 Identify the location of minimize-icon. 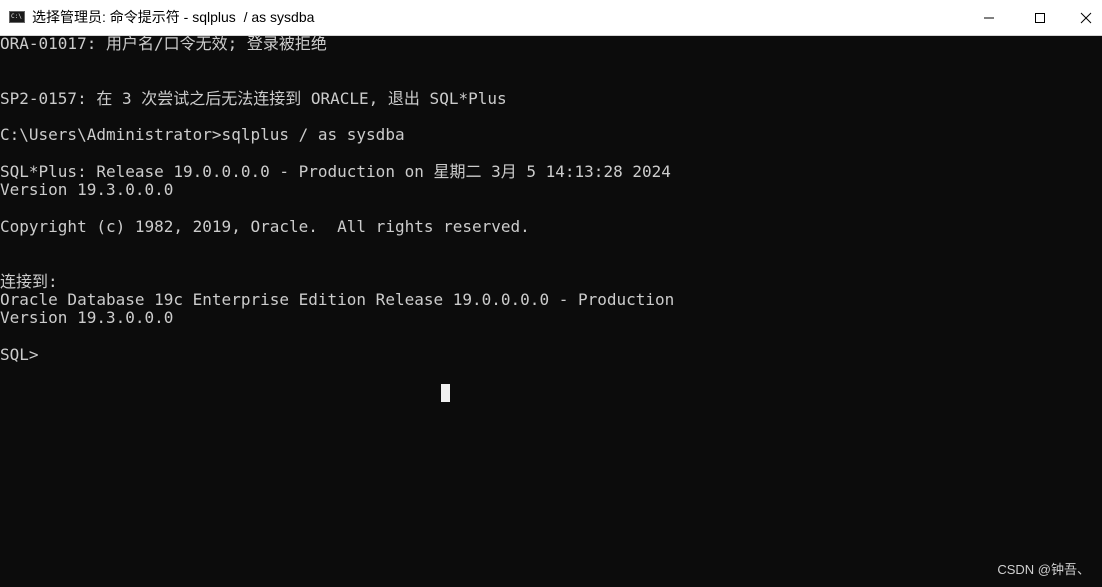
(989, 17).